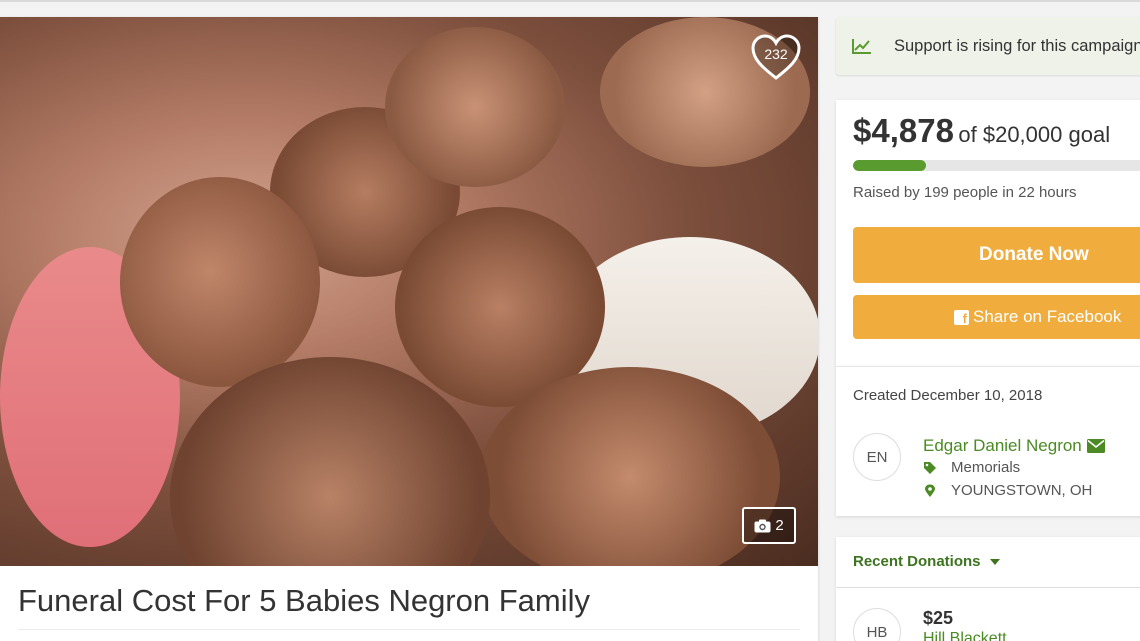 Image resolution: width=1140 pixels, height=641 pixels. Describe the element at coordinates (986, 467) in the screenshot. I see `category-label: Memorials` at that location.